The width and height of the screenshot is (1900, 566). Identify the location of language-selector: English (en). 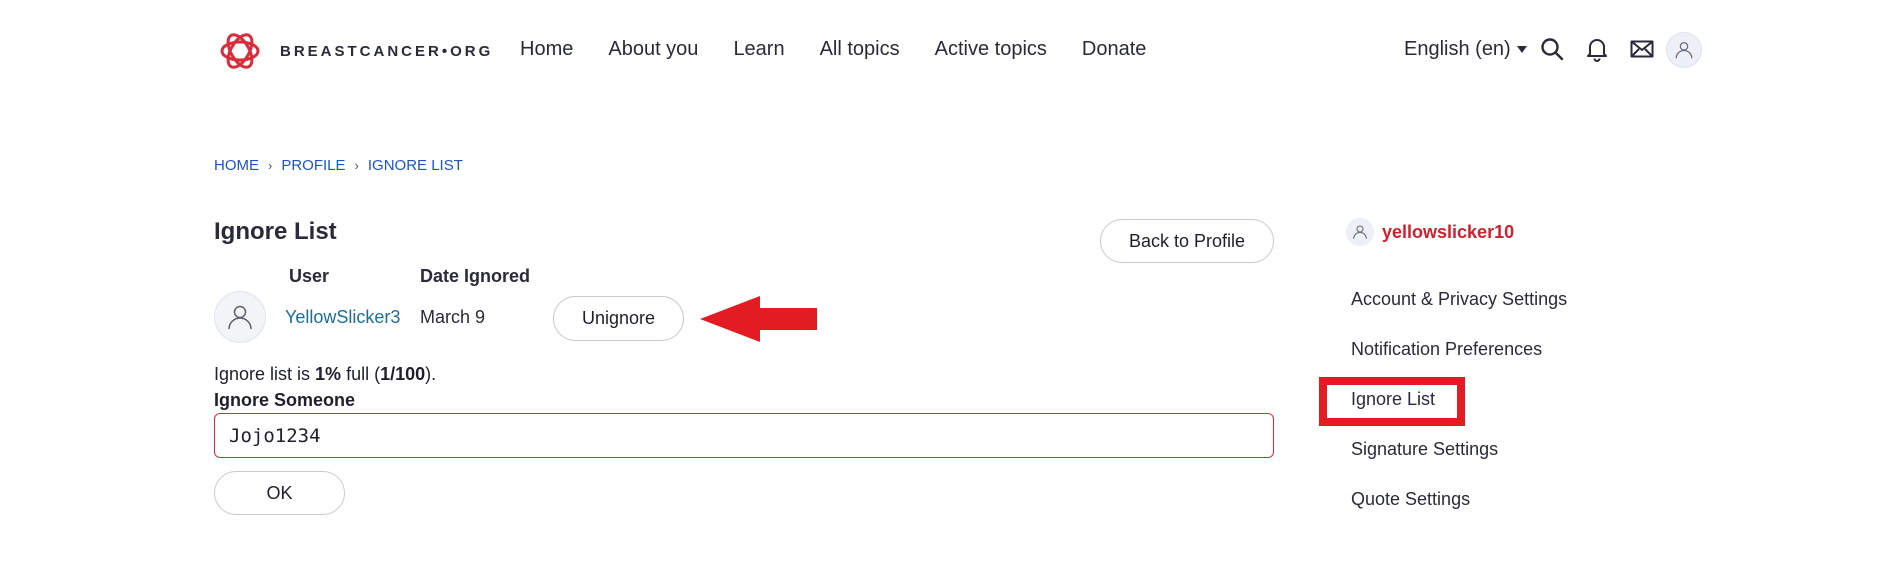
(1465, 49).